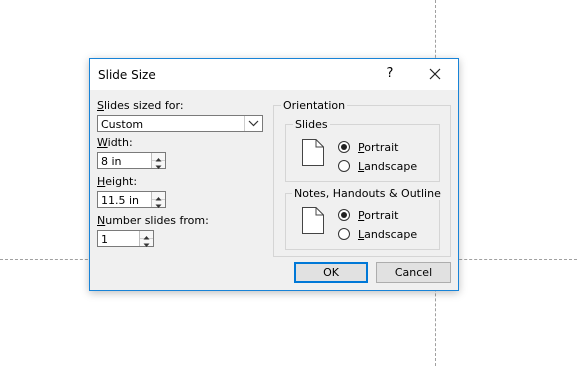 This screenshot has height=366, width=577. I want to click on close-icon, so click(435, 74).